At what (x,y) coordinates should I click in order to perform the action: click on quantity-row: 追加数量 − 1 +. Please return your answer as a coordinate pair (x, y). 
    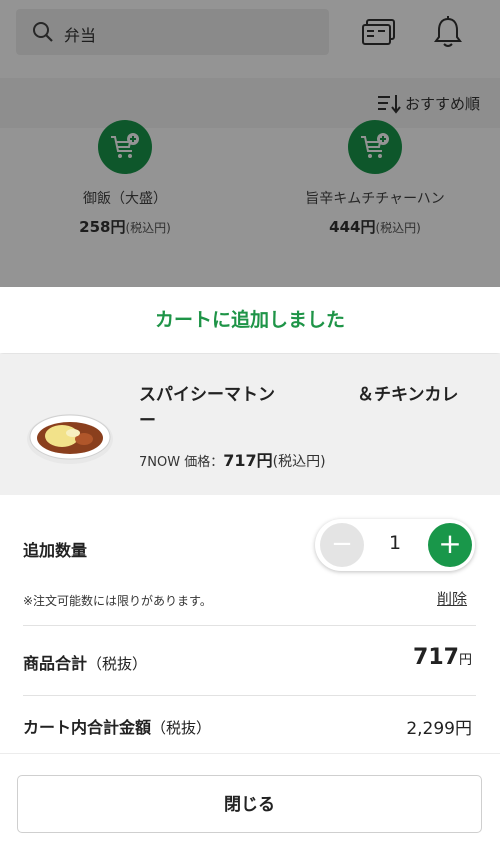
    Looking at the image, I should click on (250, 540).